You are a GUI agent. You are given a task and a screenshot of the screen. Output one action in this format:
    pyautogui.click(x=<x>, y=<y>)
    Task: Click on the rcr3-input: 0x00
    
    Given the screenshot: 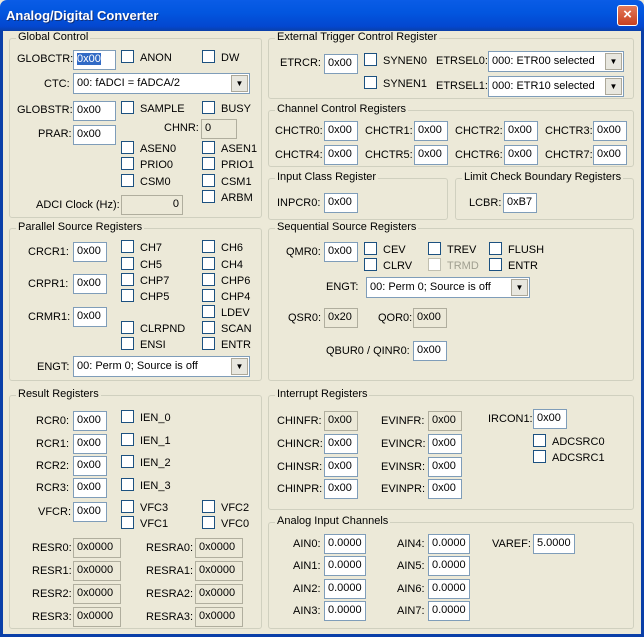 What is the action you would take?
    pyautogui.click(x=90, y=488)
    